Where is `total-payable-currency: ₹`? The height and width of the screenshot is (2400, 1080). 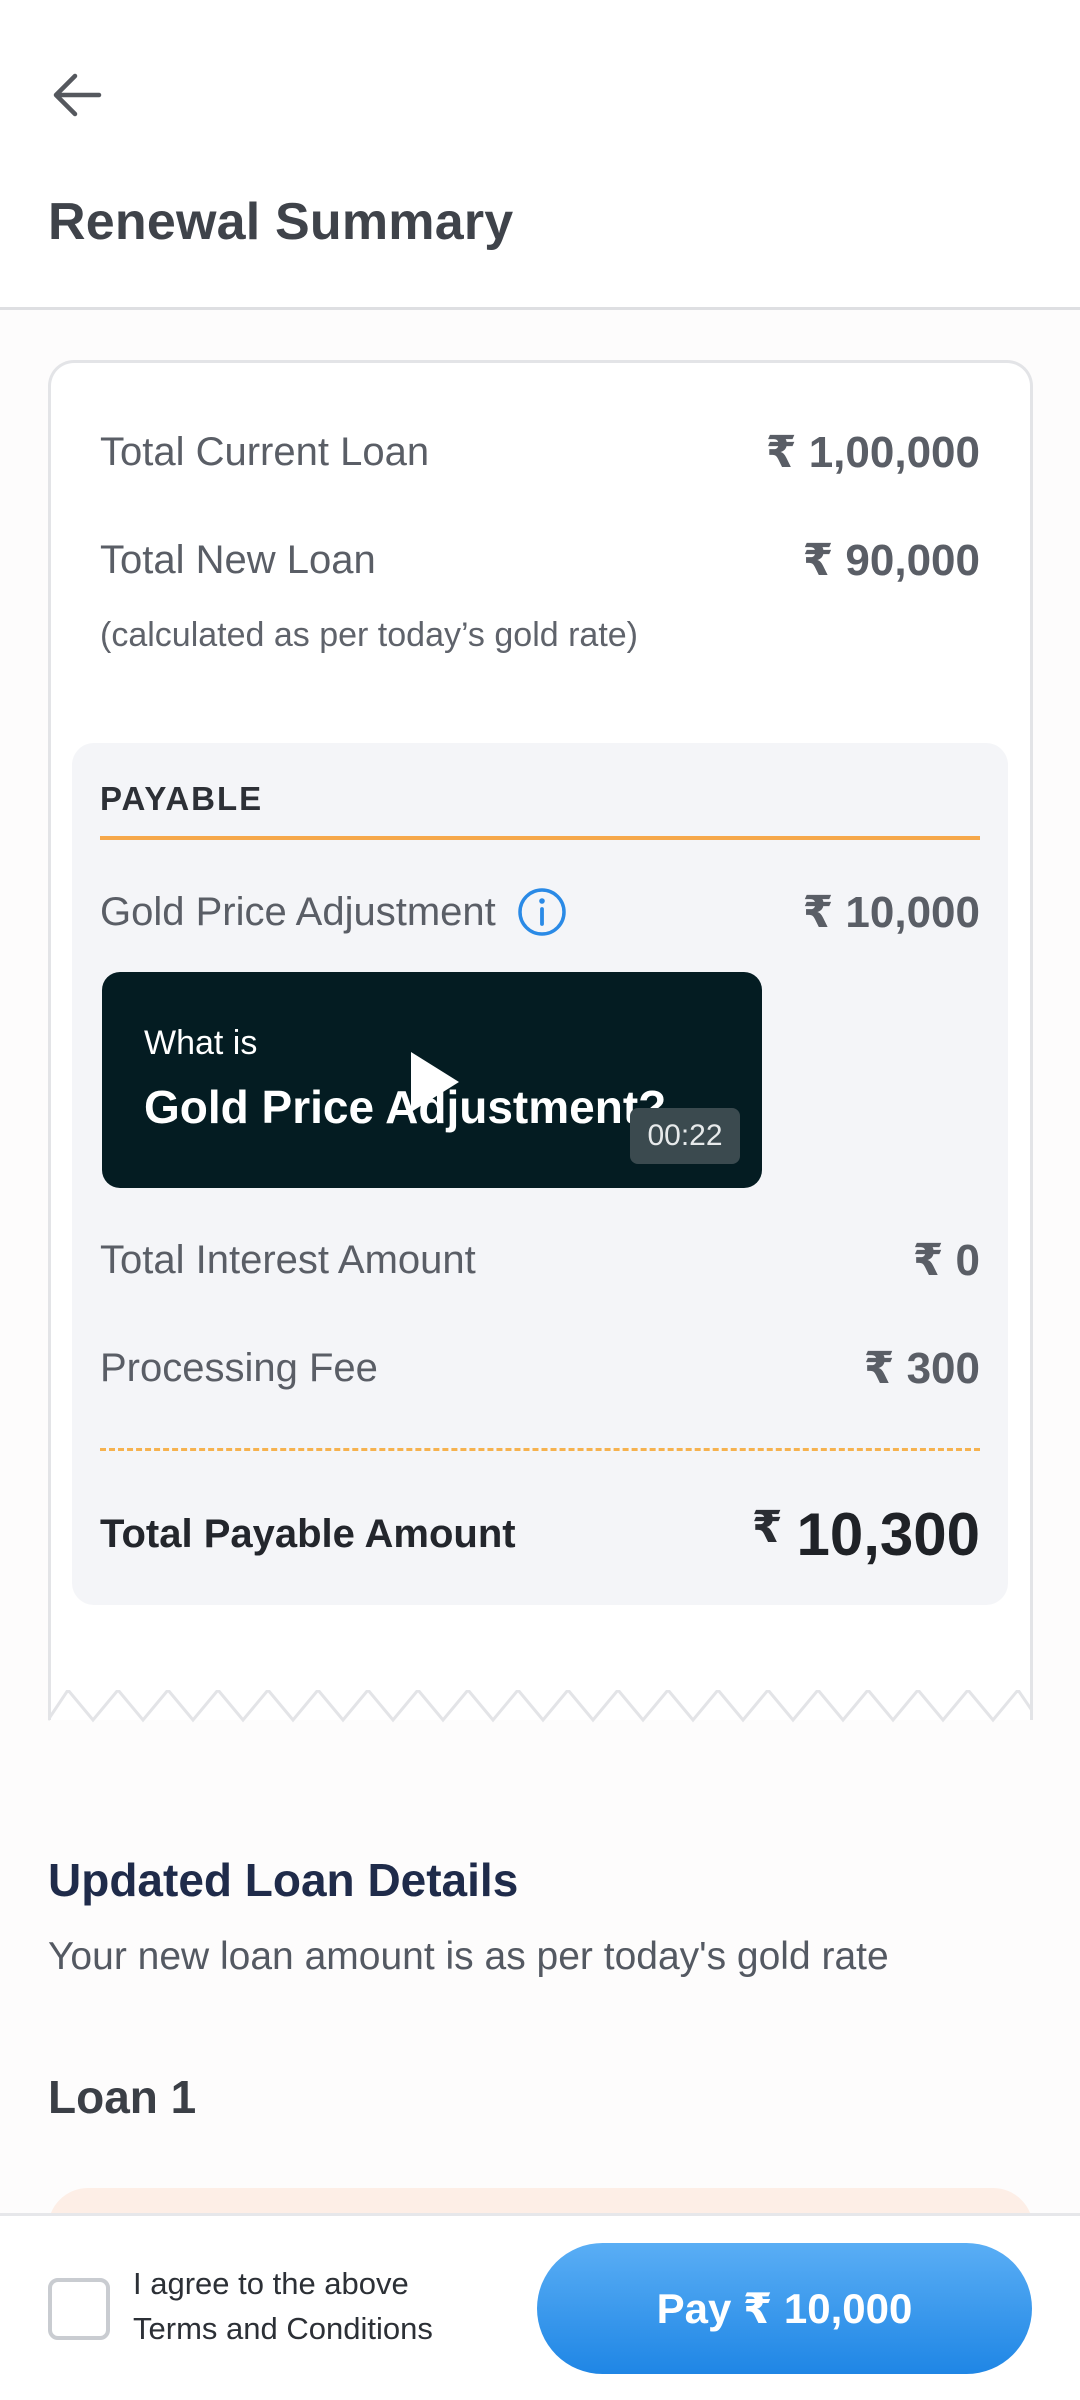 total-payable-currency: ₹ is located at coordinates (767, 1527).